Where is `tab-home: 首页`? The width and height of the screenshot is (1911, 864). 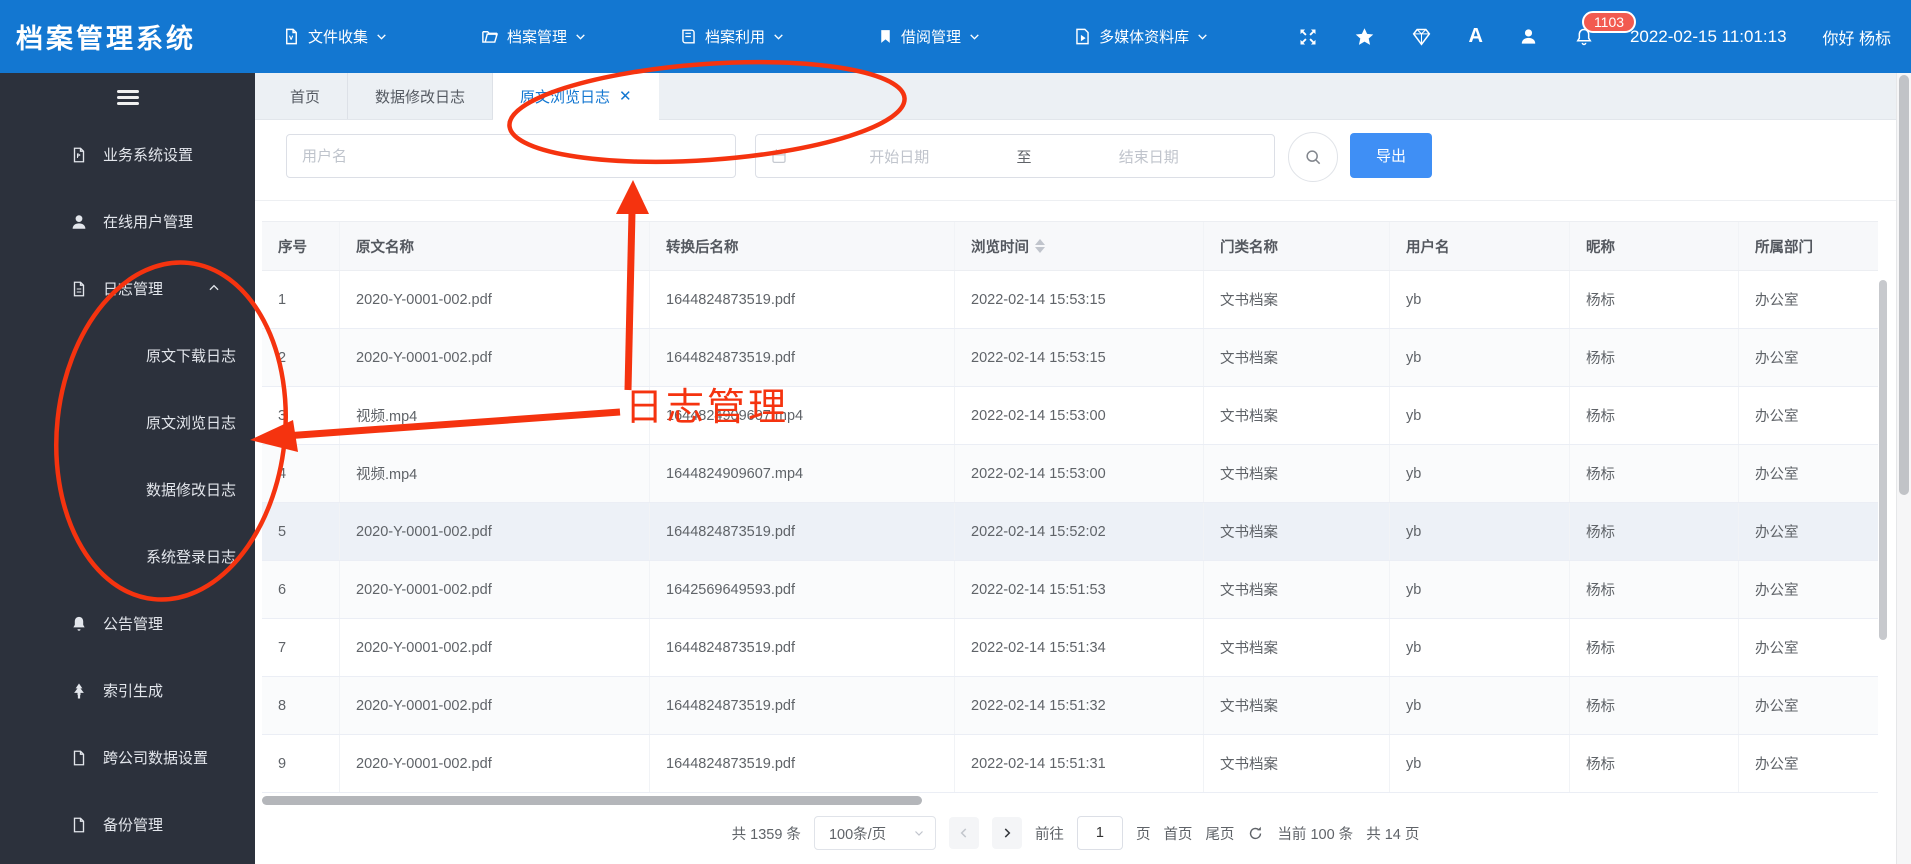
tab-home: 首页 is located at coordinates (306, 96).